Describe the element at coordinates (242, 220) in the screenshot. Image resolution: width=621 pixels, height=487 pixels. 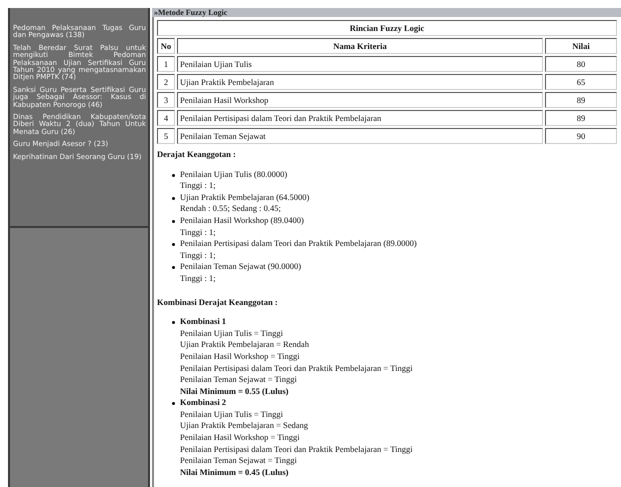
I see `criterion-label: Penilaian Hasil Workshop (89.0400)` at that location.